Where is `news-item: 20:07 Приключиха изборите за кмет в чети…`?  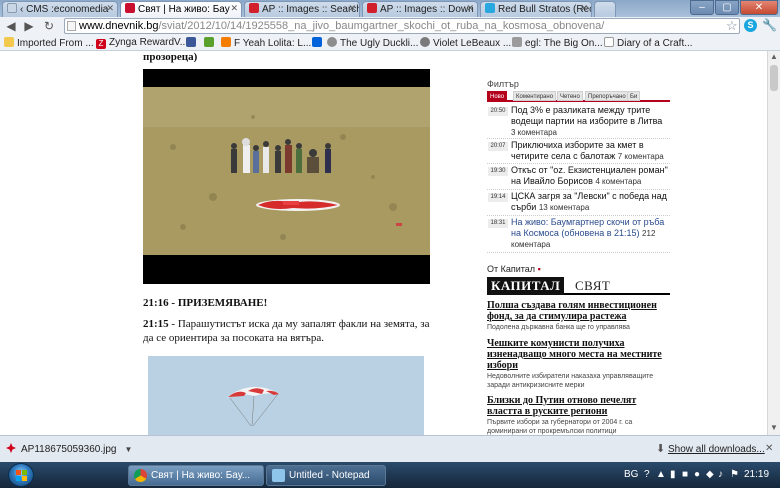 news-item: 20:07 Приключиха изборите за кмет в чети… is located at coordinates (578, 152).